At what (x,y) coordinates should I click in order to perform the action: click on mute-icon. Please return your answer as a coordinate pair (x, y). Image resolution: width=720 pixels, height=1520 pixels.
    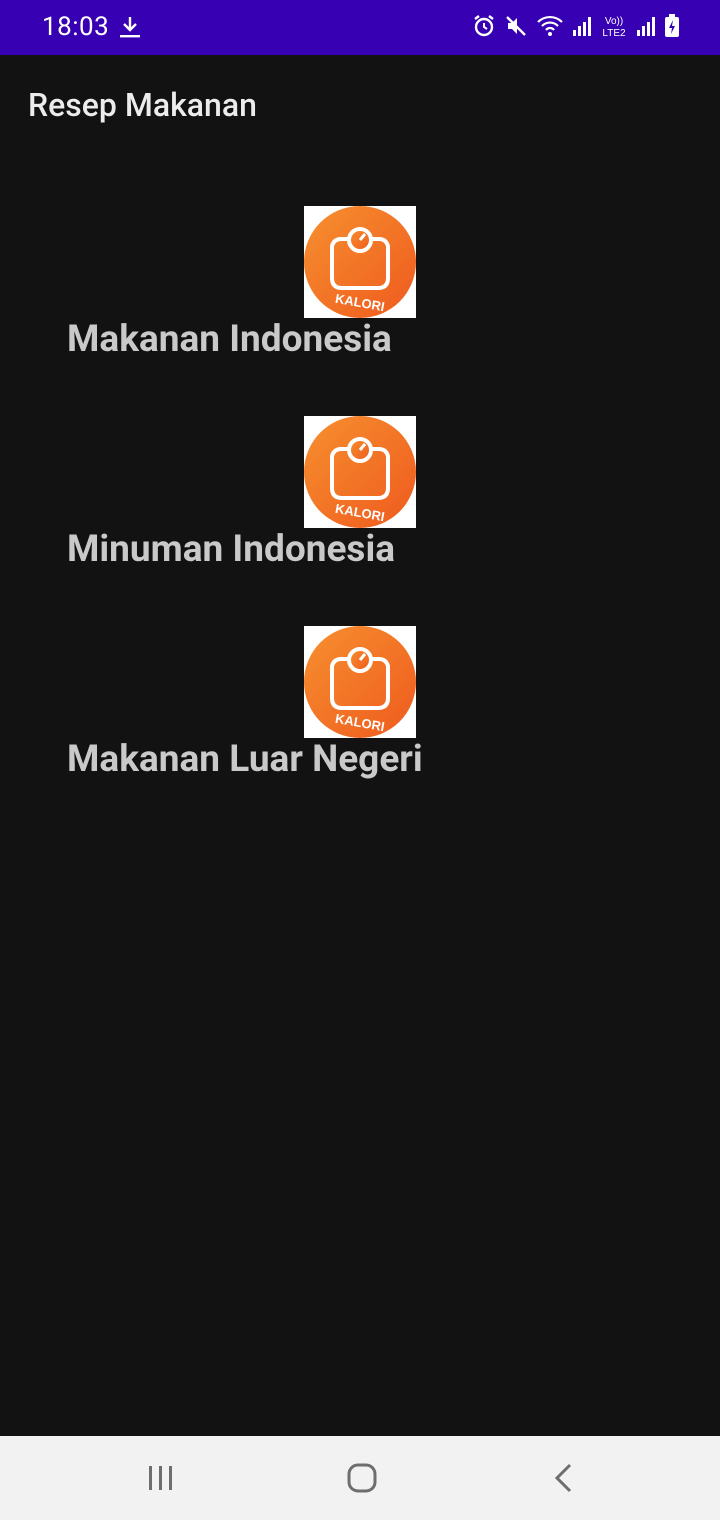
    Looking at the image, I should click on (516, 26).